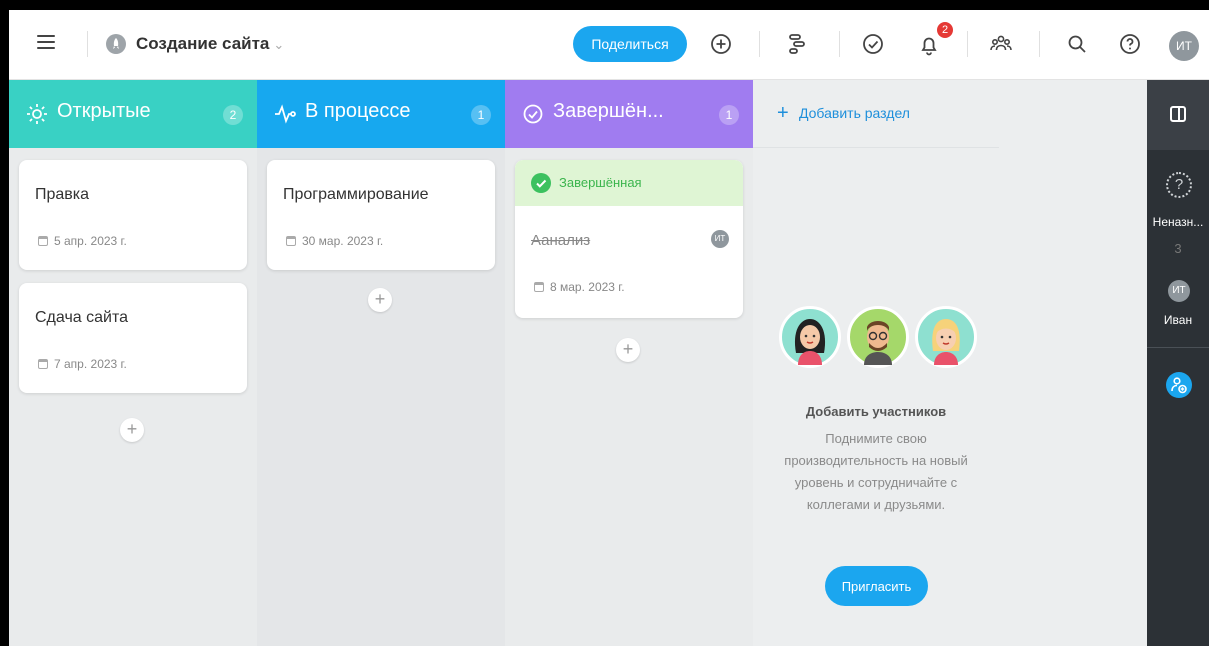  Describe the element at coordinates (1179, 291) in the screenshot. I see `member-avatar: ИТ` at that location.